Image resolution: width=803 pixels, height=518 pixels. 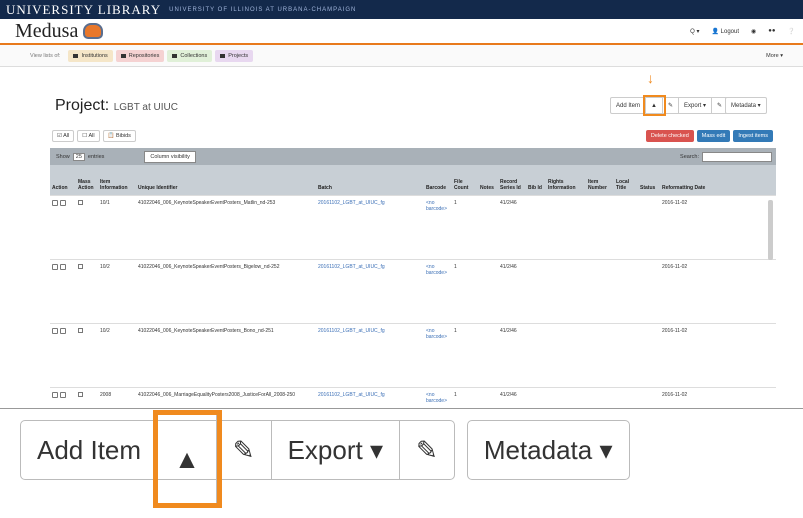 I want to click on page-size-select: 25, so click(x=78, y=156).